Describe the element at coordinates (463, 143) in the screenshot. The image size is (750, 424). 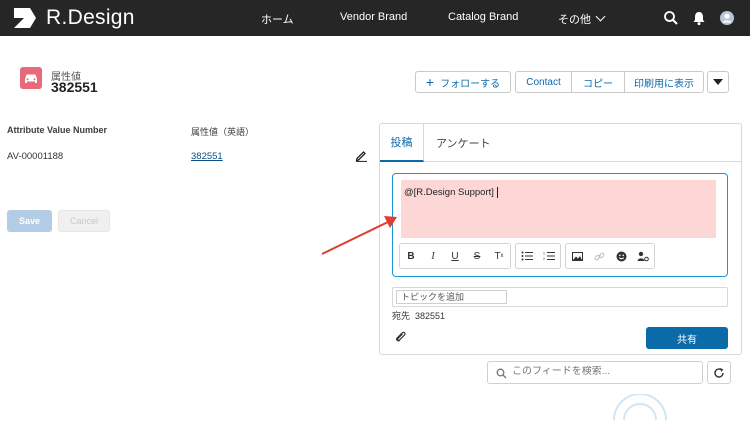
I see `tab-survey: アンケート` at that location.